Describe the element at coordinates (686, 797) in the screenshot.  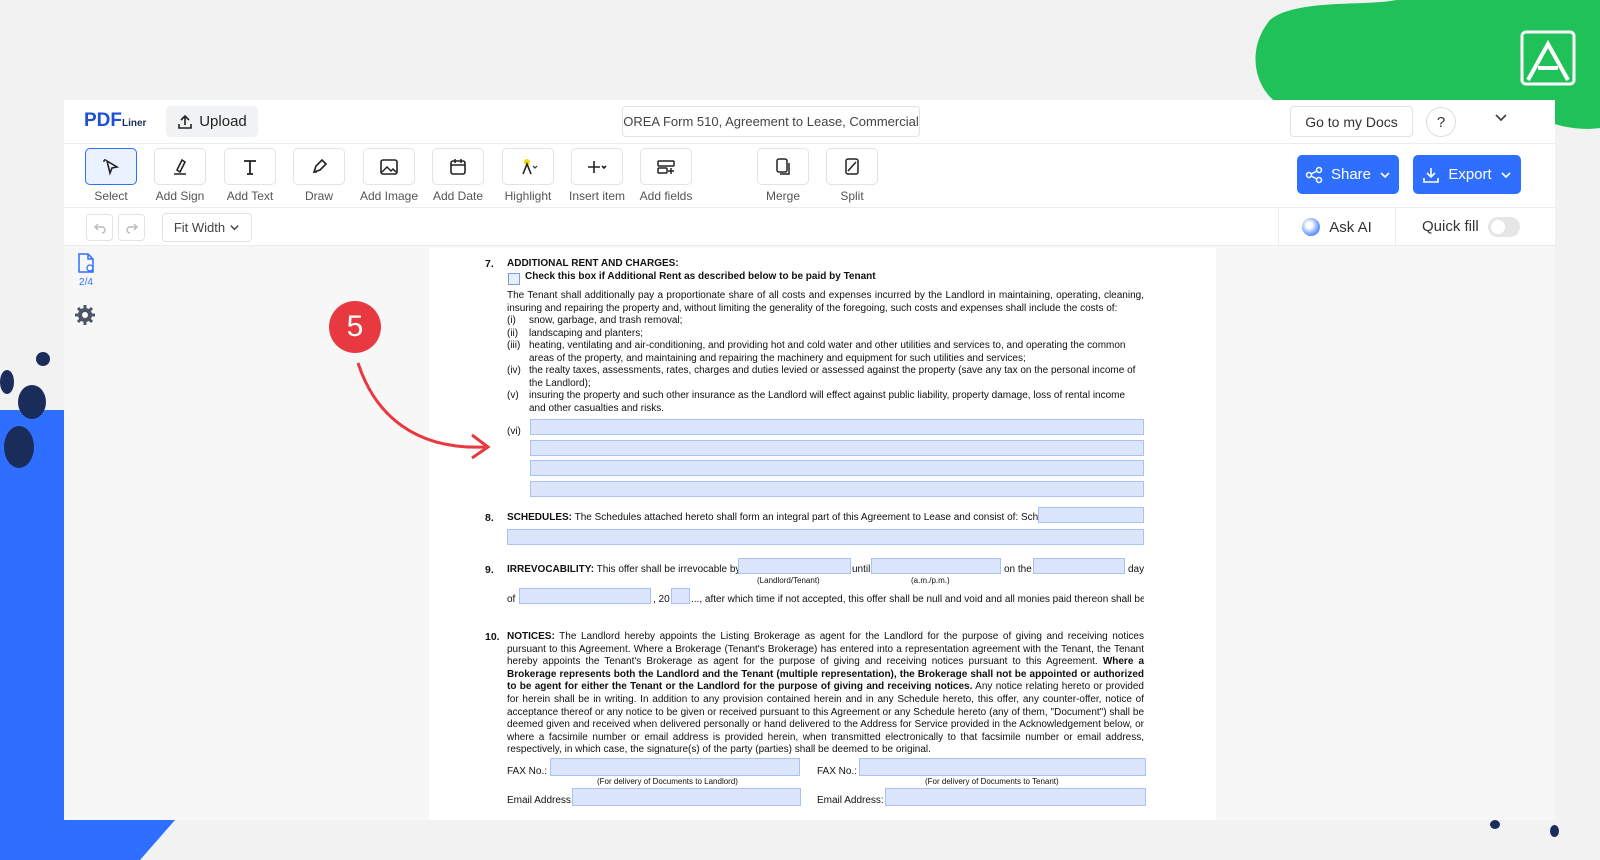
I see `landlord-email-field` at that location.